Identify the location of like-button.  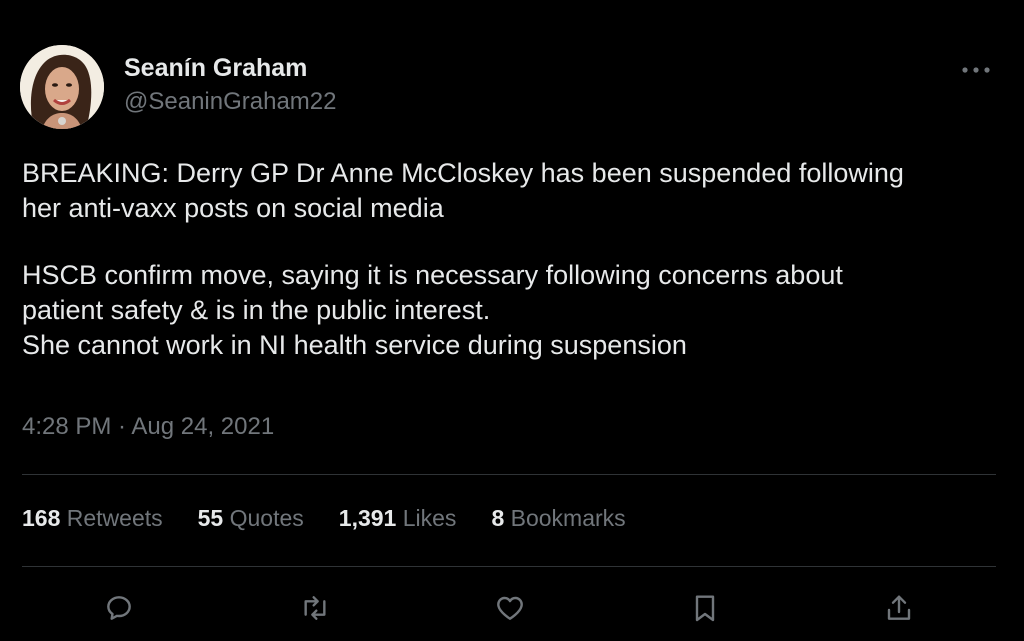
(510, 608).